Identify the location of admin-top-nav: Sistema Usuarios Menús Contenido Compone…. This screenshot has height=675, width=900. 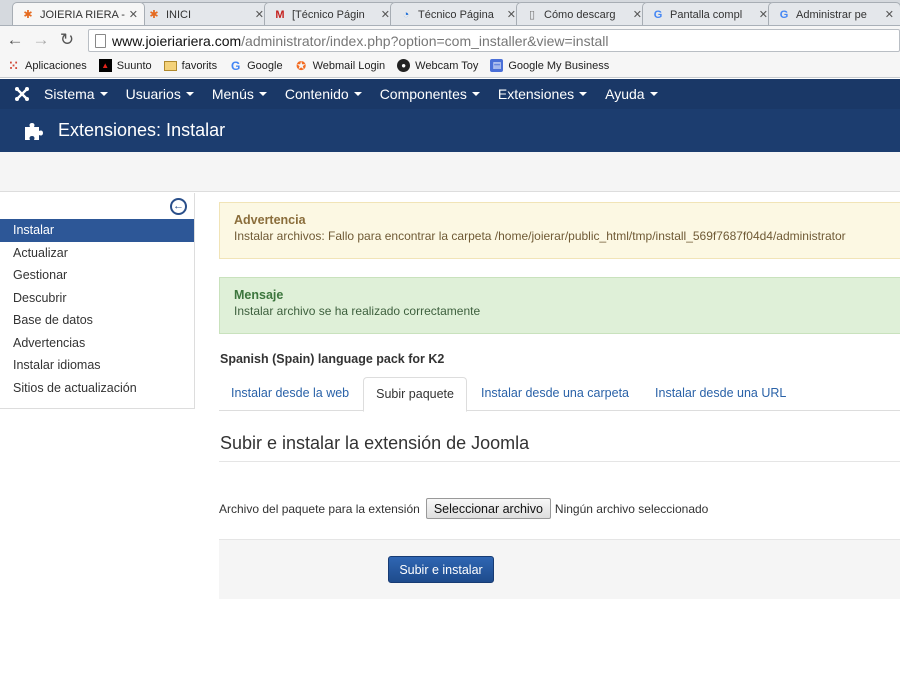
(450, 94).